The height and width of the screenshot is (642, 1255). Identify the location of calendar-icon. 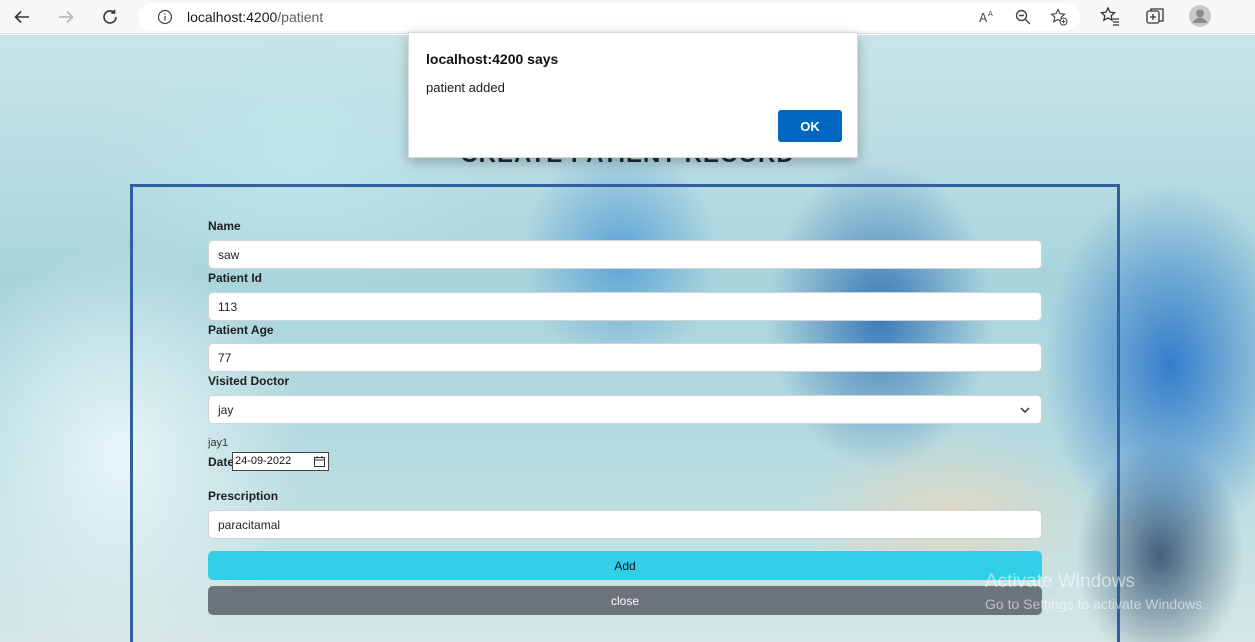
(319, 461).